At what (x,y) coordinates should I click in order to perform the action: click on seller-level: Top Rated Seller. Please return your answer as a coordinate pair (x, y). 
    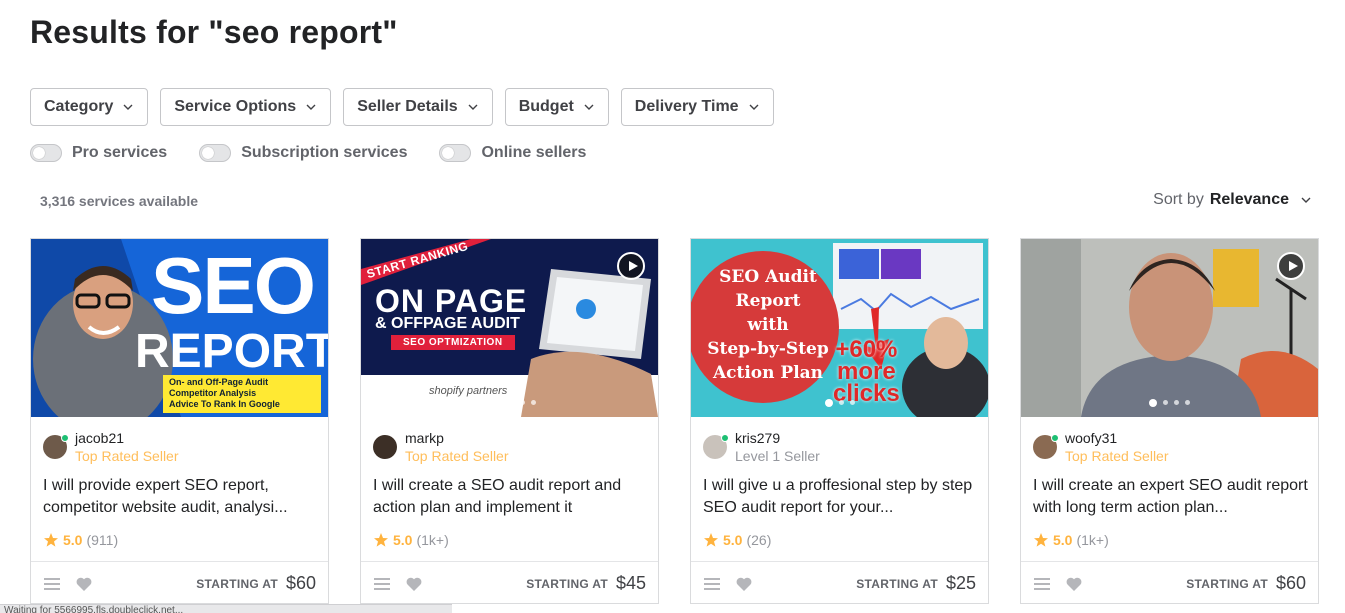
    Looking at the image, I should click on (457, 456).